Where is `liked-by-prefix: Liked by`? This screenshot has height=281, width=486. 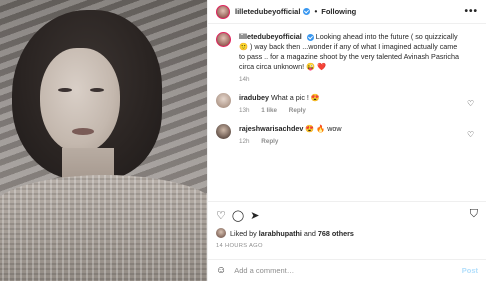 liked-by-prefix: Liked by is located at coordinates (243, 233).